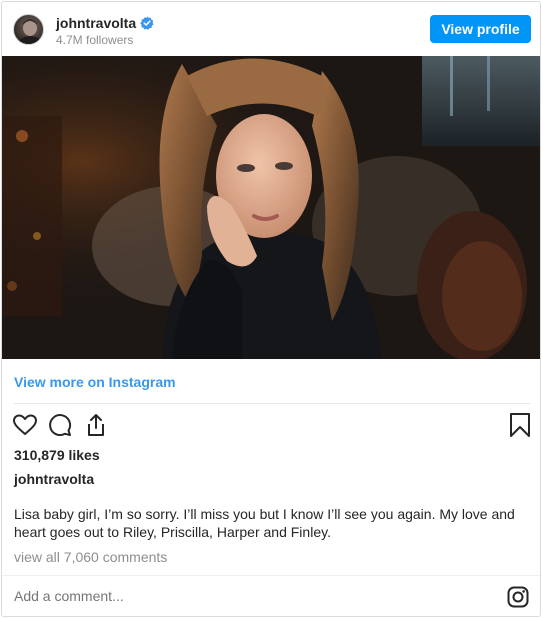  What do you see at coordinates (95, 382) in the screenshot?
I see `view-more-link: View more on Instagram` at bounding box center [95, 382].